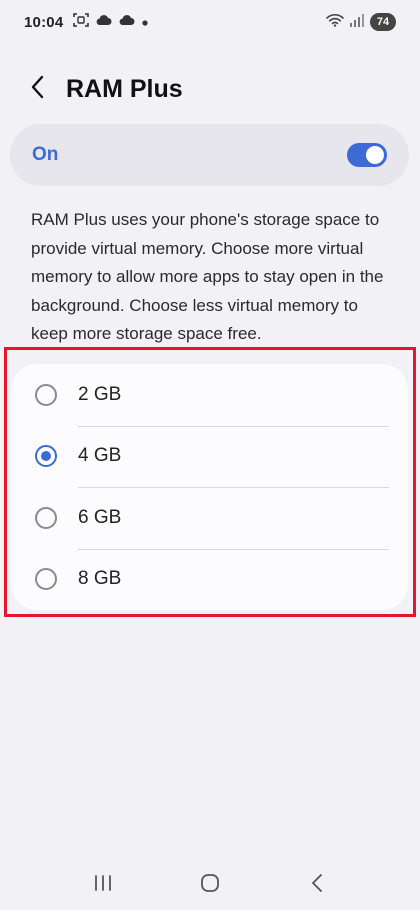 The width and height of the screenshot is (420, 910). I want to click on wifi-icon, so click(335, 22).